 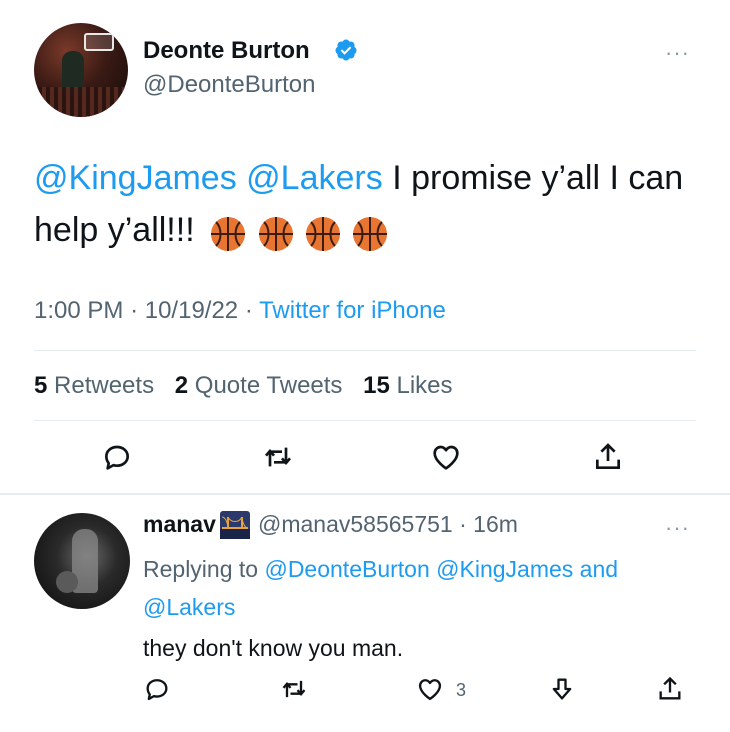 I want to click on reply-author-handle: @manav58565751 · 16m, so click(x=388, y=524).